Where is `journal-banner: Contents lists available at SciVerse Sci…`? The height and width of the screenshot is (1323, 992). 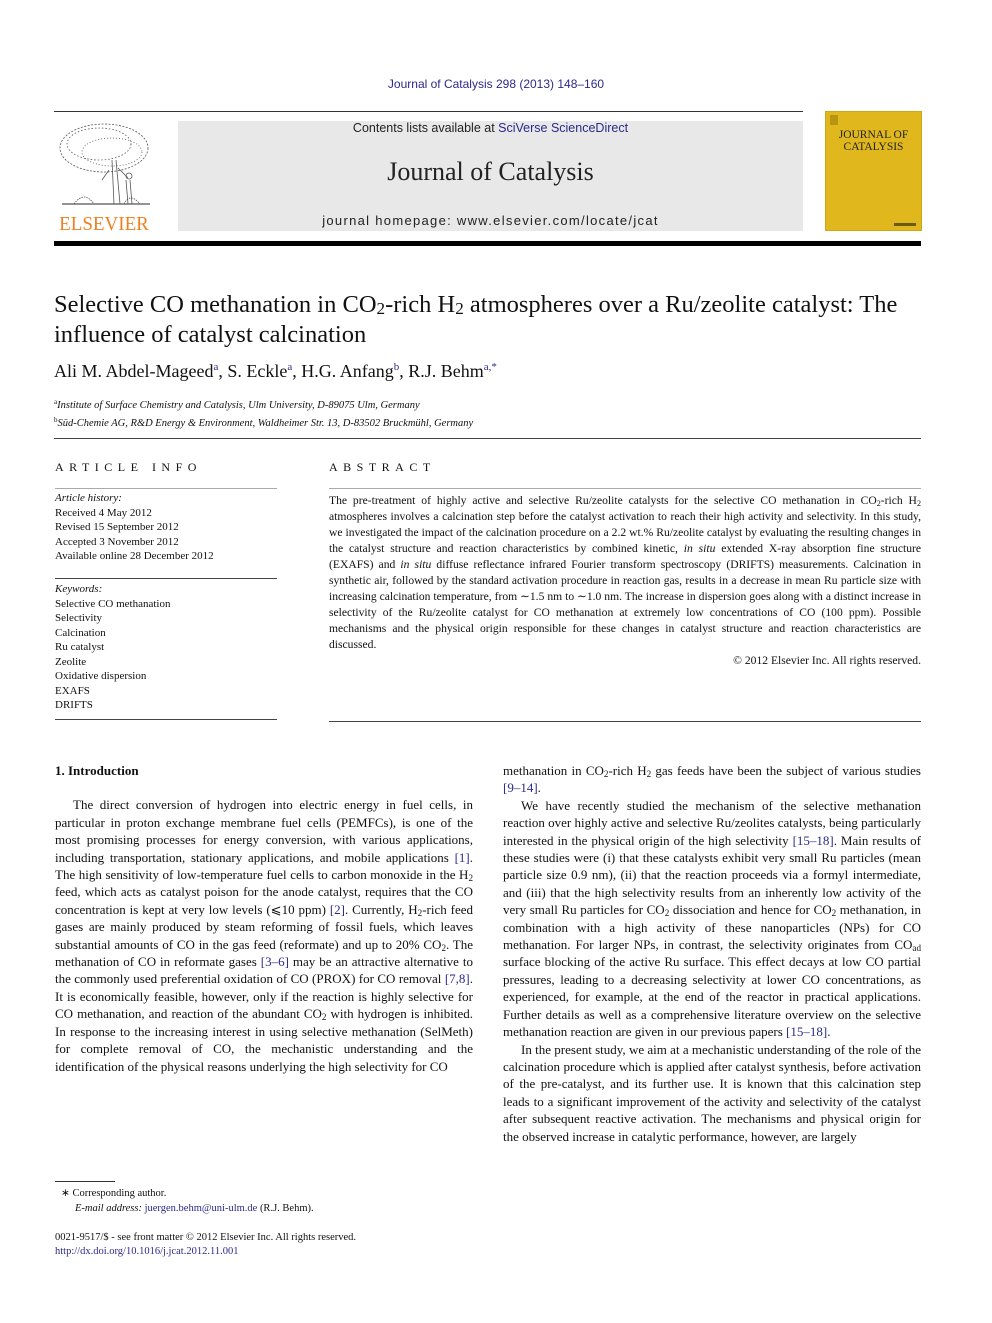
journal-banner: Contents lists available at SciVerse Sci… is located at coordinates (490, 176).